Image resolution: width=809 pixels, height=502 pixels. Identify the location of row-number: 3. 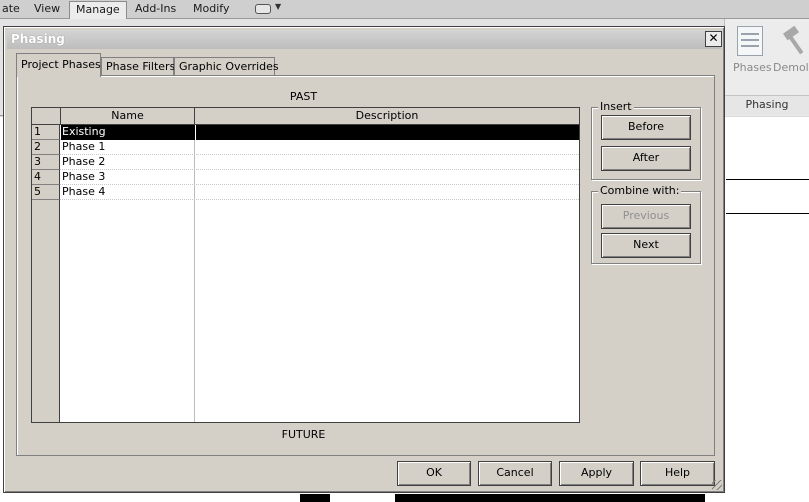
(46, 162).